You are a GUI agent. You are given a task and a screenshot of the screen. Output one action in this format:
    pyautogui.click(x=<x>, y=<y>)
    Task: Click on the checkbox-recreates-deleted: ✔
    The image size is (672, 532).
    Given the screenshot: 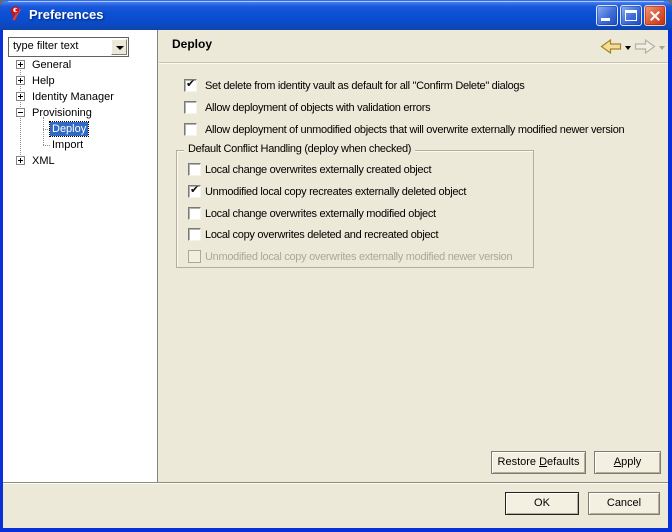 What is the action you would take?
    pyautogui.click(x=194, y=191)
    